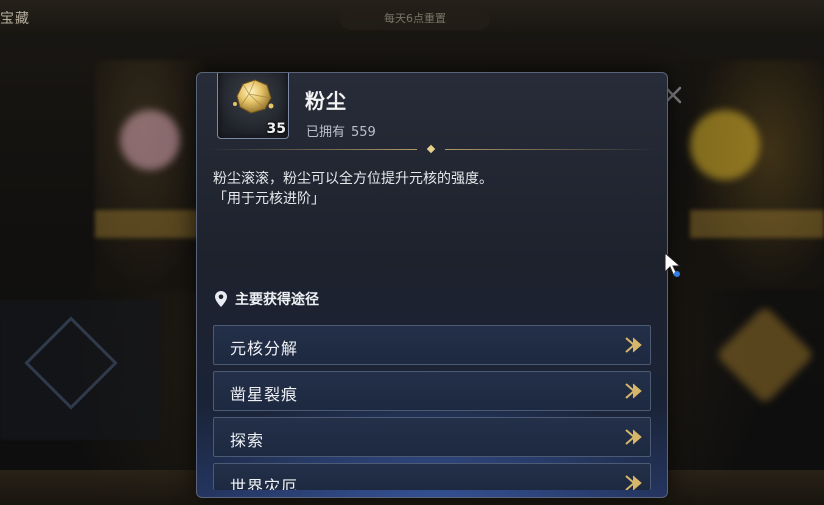  I want to click on header-divider, so click(432, 149).